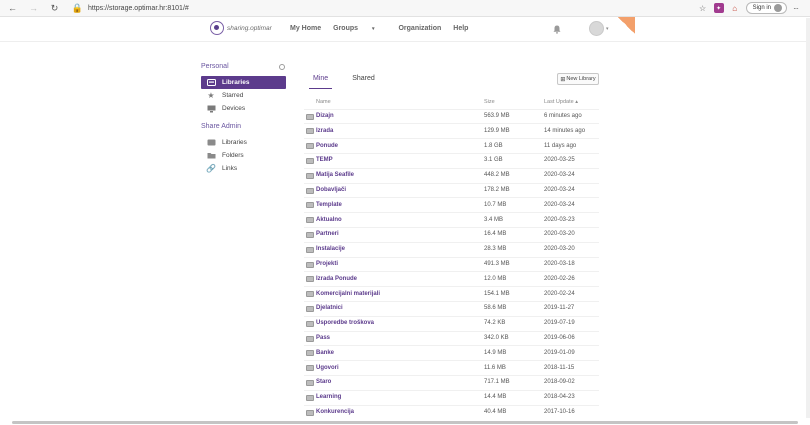 Image resolution: width=810 pixels, height=425 pixels. What do you see at coordinates (335, 412) in the screenshot?
I see `library-name: Konkurencija` at bounding box center [335, 412].